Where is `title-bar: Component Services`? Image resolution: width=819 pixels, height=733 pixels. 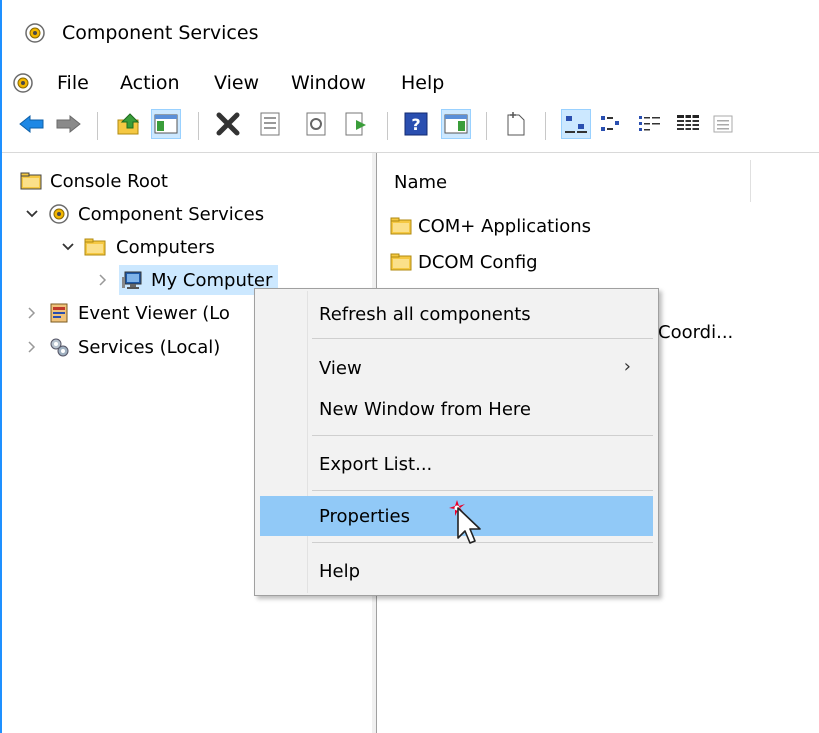 title-bar: Component Services is located at coordinates (410, 32).